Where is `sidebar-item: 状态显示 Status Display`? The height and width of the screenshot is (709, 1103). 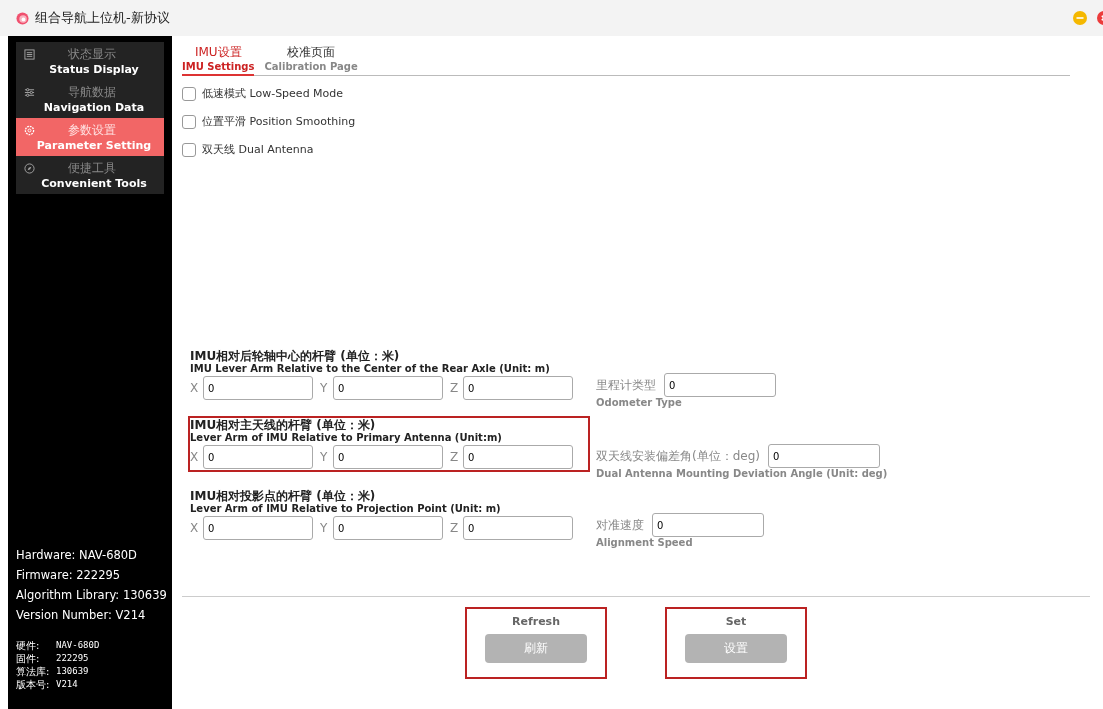
sidebar-item: 状态显示 Status Display is located at coordinates (90, 61).